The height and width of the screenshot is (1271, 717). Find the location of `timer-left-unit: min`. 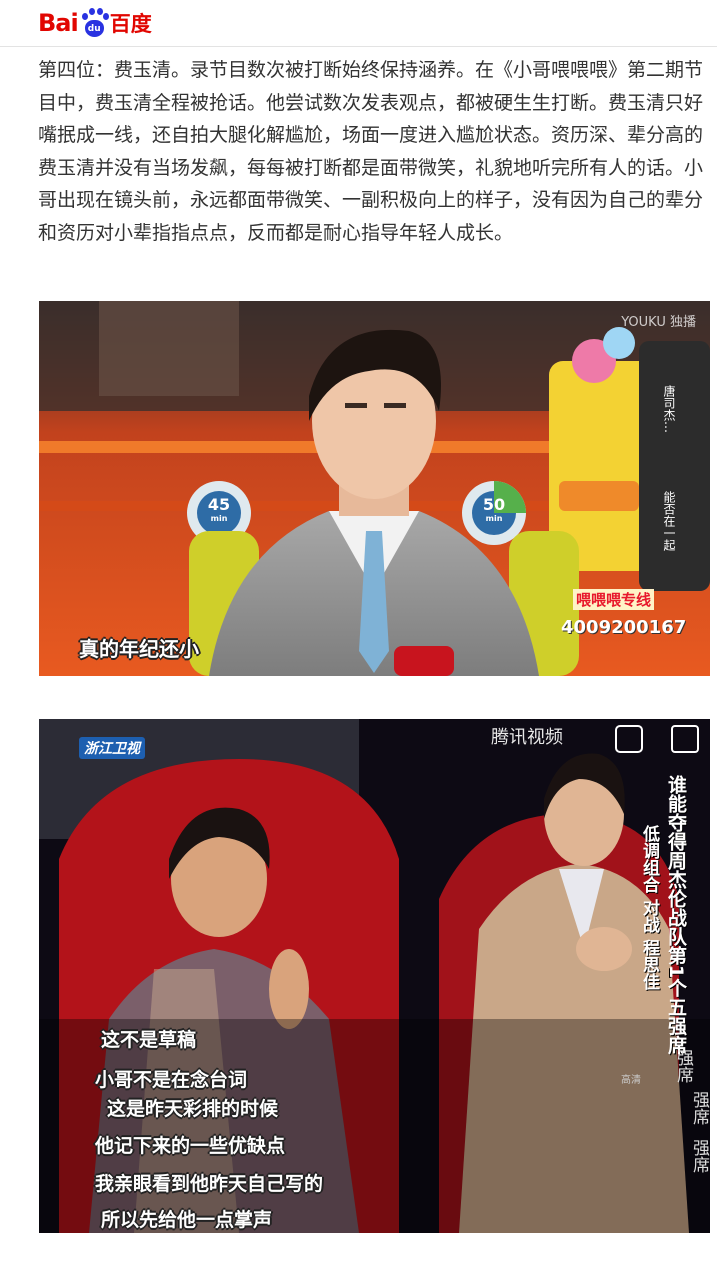

timer-left-unit: min is located at coordinates (219, 518).